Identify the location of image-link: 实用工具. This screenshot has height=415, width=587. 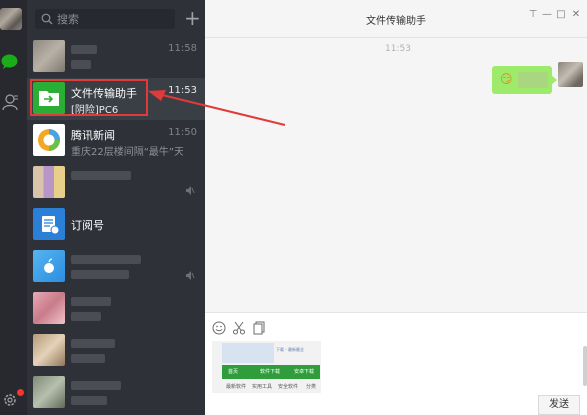
(262, 387).